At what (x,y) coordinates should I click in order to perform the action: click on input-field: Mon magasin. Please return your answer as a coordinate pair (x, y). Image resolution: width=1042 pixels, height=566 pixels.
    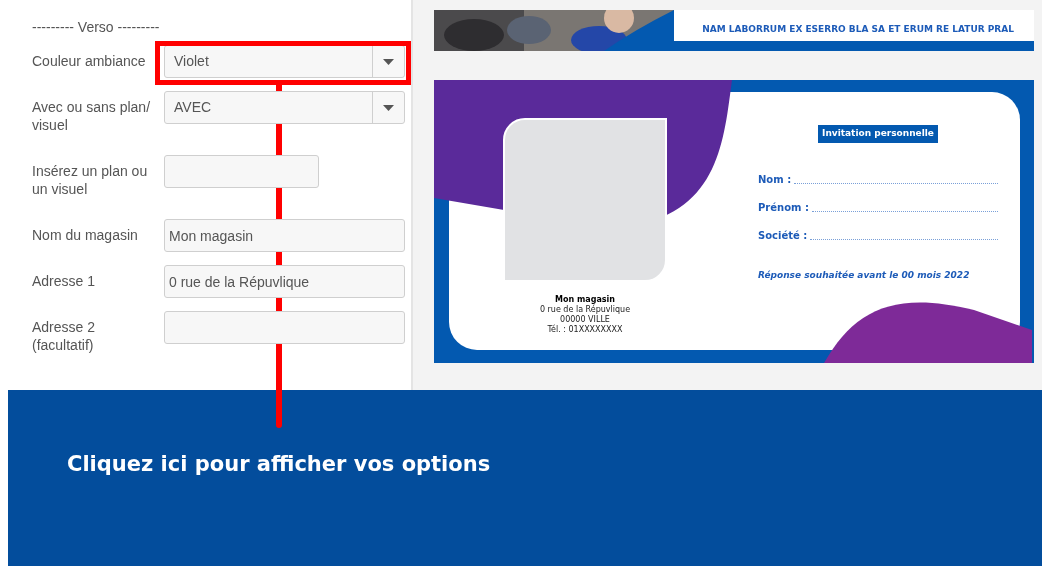
    Looking at the image, I should click on (284, 235).